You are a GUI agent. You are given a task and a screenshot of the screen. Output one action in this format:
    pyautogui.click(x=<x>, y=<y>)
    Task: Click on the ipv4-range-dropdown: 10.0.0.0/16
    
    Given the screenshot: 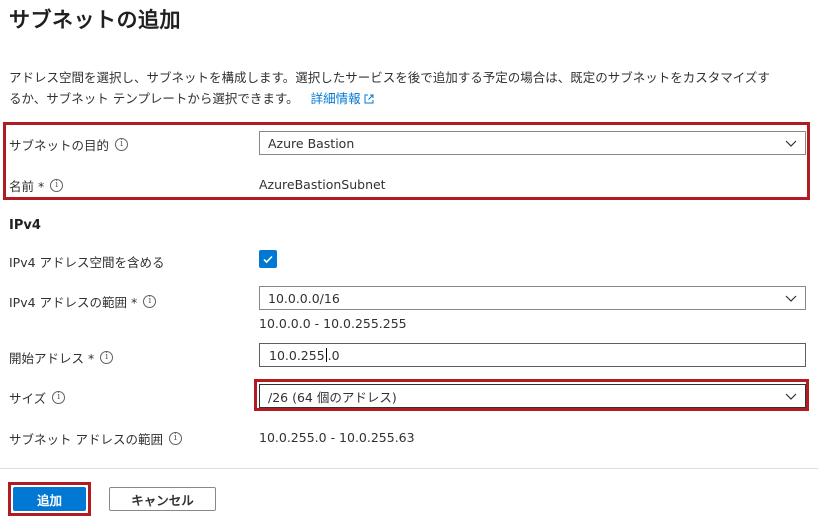 What is the action you would take?
    pyautogui.click(x=532, y=298)
    